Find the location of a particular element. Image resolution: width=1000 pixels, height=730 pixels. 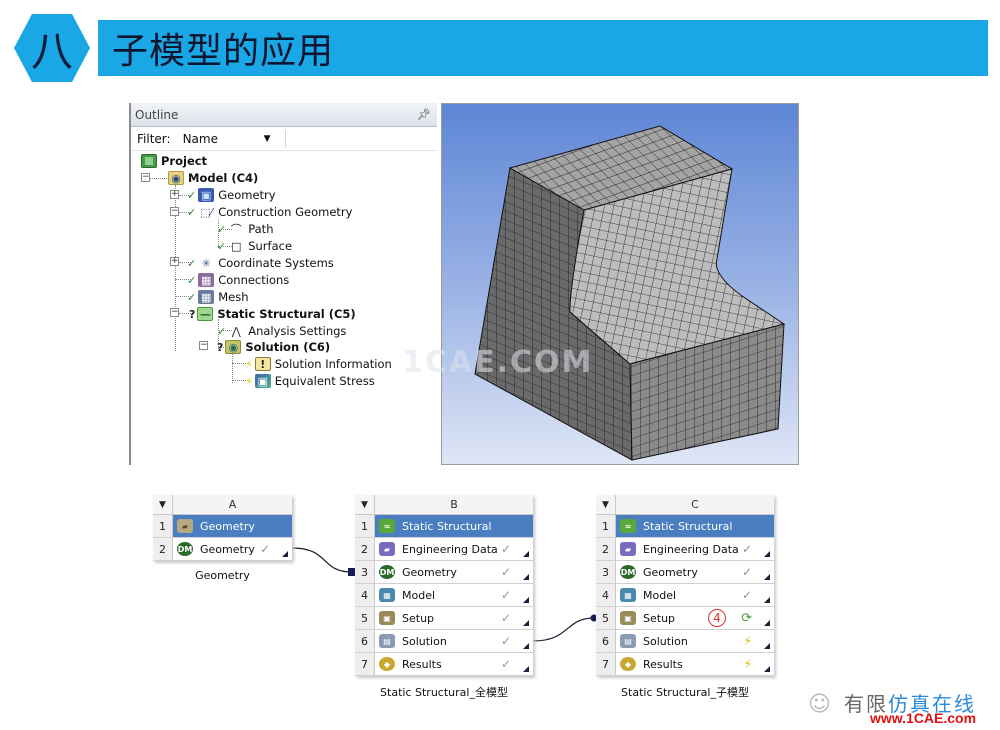

filter-input is located at coordinates (360, 138).